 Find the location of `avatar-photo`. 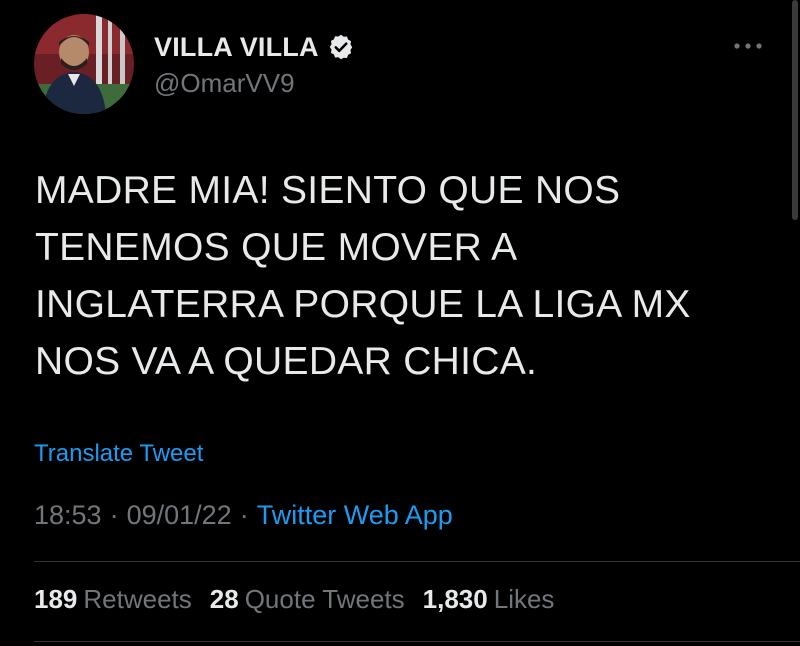

avatar-photo is located at coordinates (84, 64).